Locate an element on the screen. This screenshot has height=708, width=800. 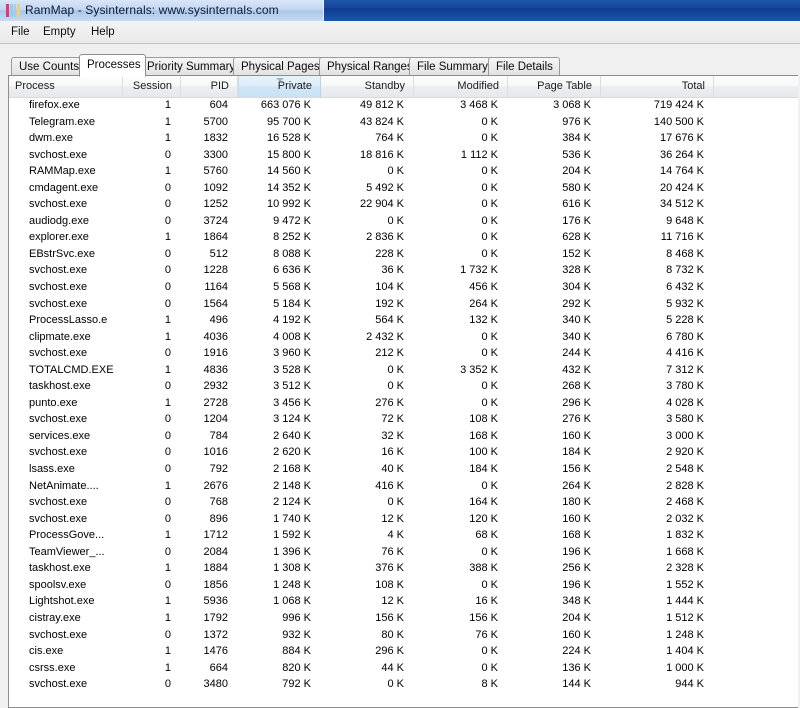
cell-process: firefox.exe is located at coordinates (54, 105).